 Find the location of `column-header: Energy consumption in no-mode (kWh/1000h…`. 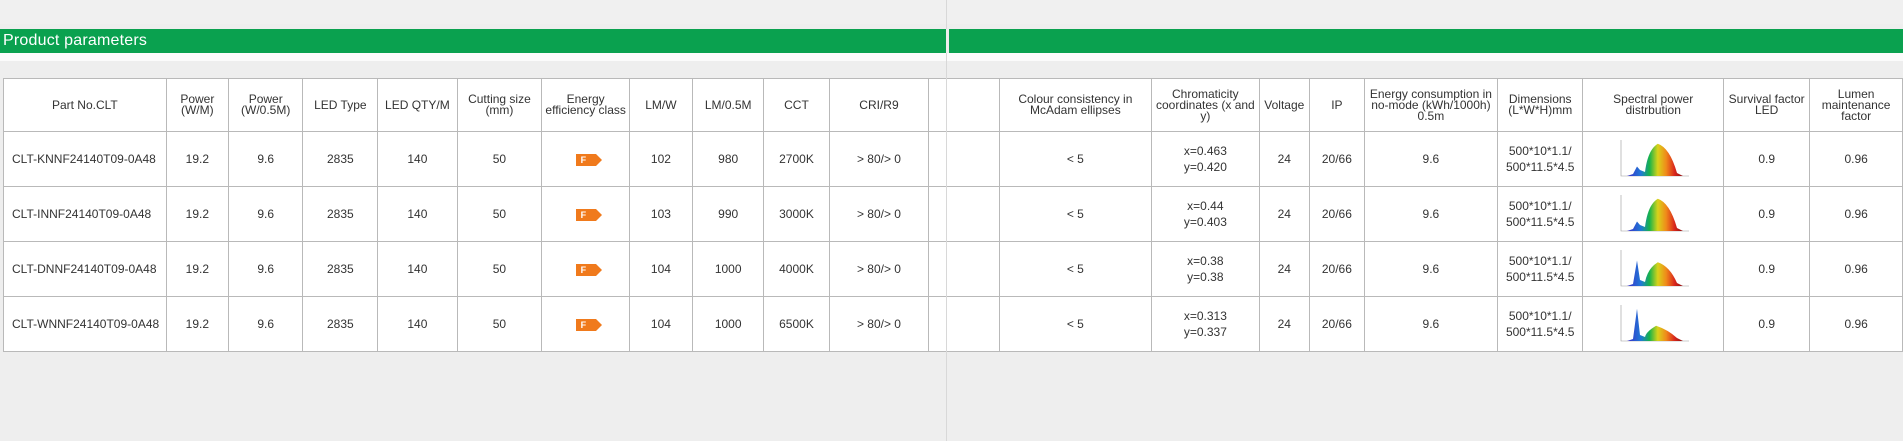

column-header: Energy consumption in no-mode (kWh/1000h… is located at coordinates (1431, 105).